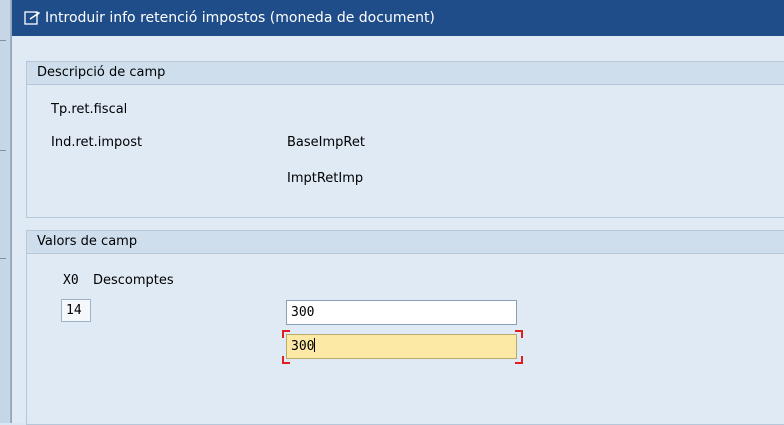  What do you see at coordinates (519, 334) in the screenshot?
I see `focus-corner-top-right` at bounding box center [519, 334].